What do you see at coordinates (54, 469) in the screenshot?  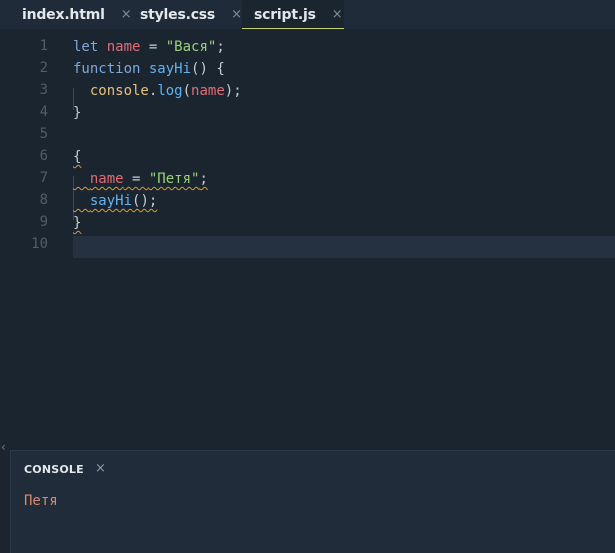 I see `console-title: CONSOLE` at bounding box center [54, 469].